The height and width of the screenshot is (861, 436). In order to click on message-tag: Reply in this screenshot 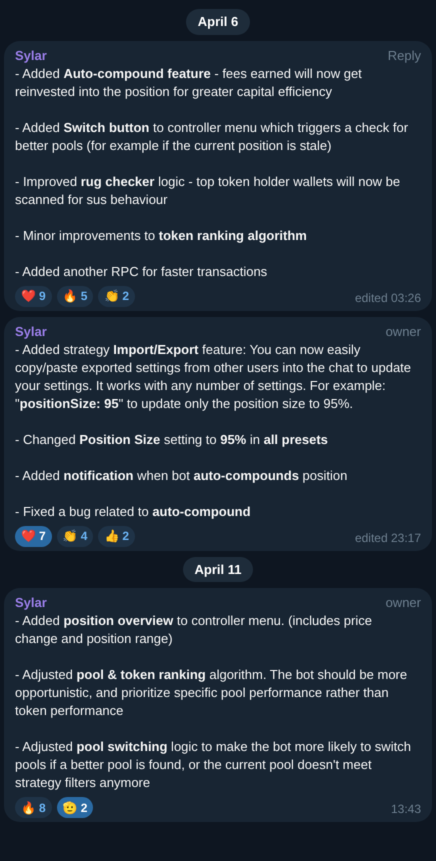, I will do `click(404, 55)`.